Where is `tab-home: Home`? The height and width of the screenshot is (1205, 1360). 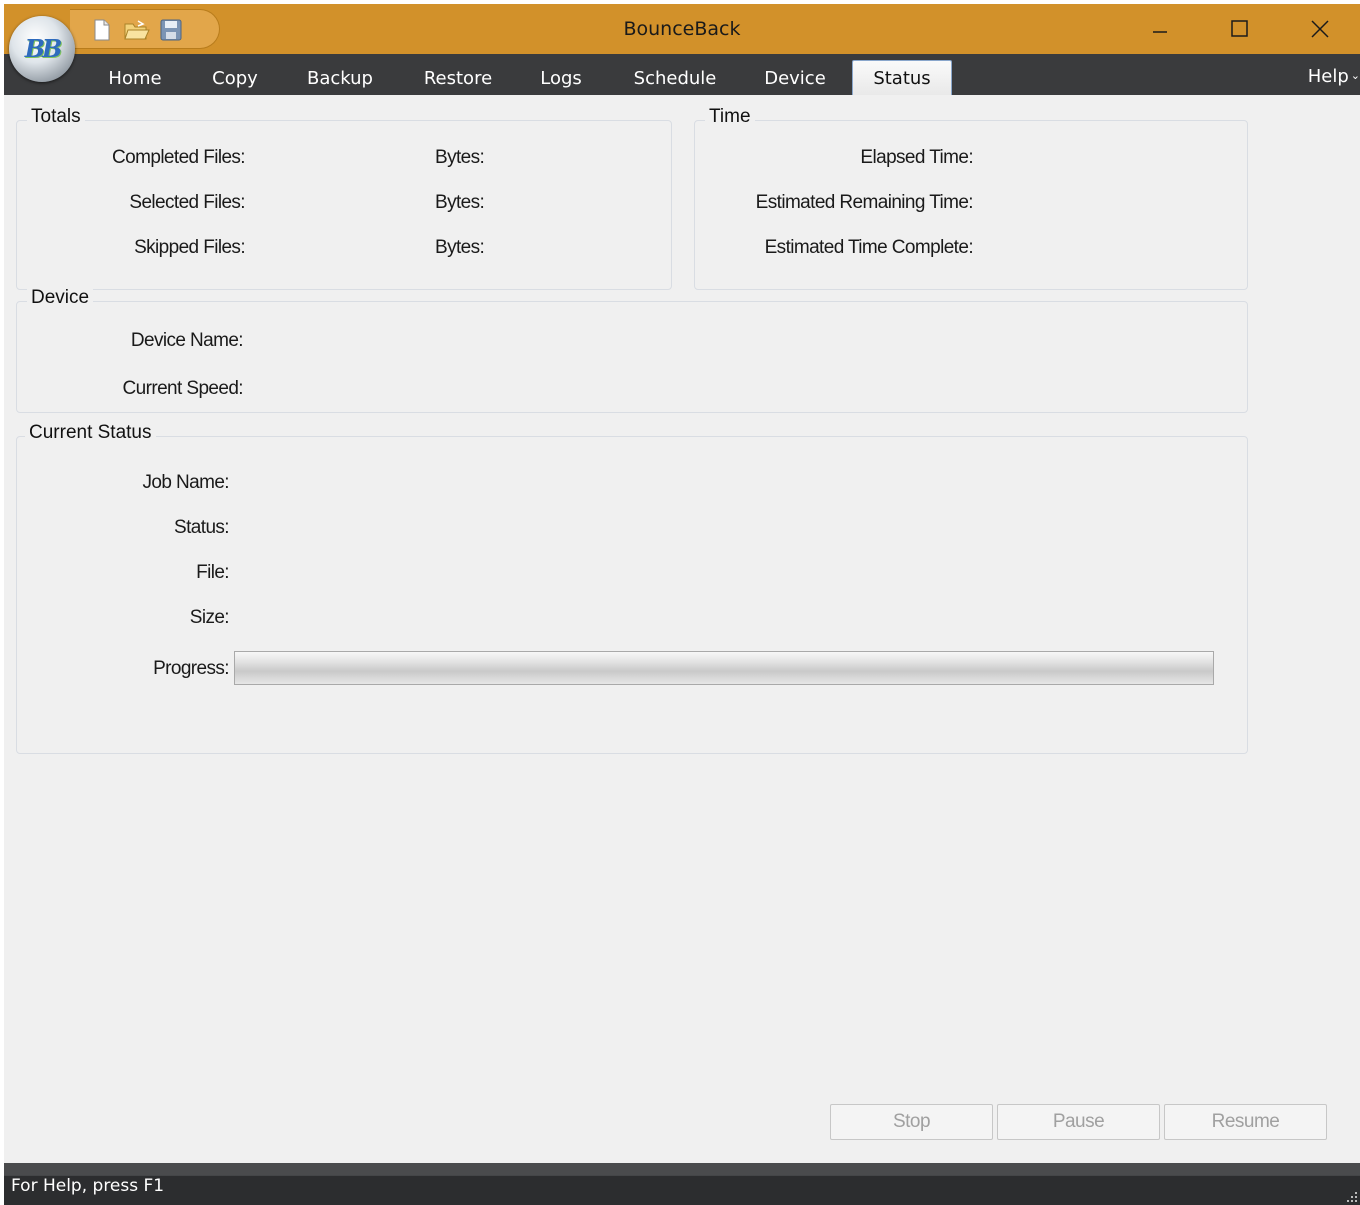 tab-home: Home is located at coordinates (135, 77).